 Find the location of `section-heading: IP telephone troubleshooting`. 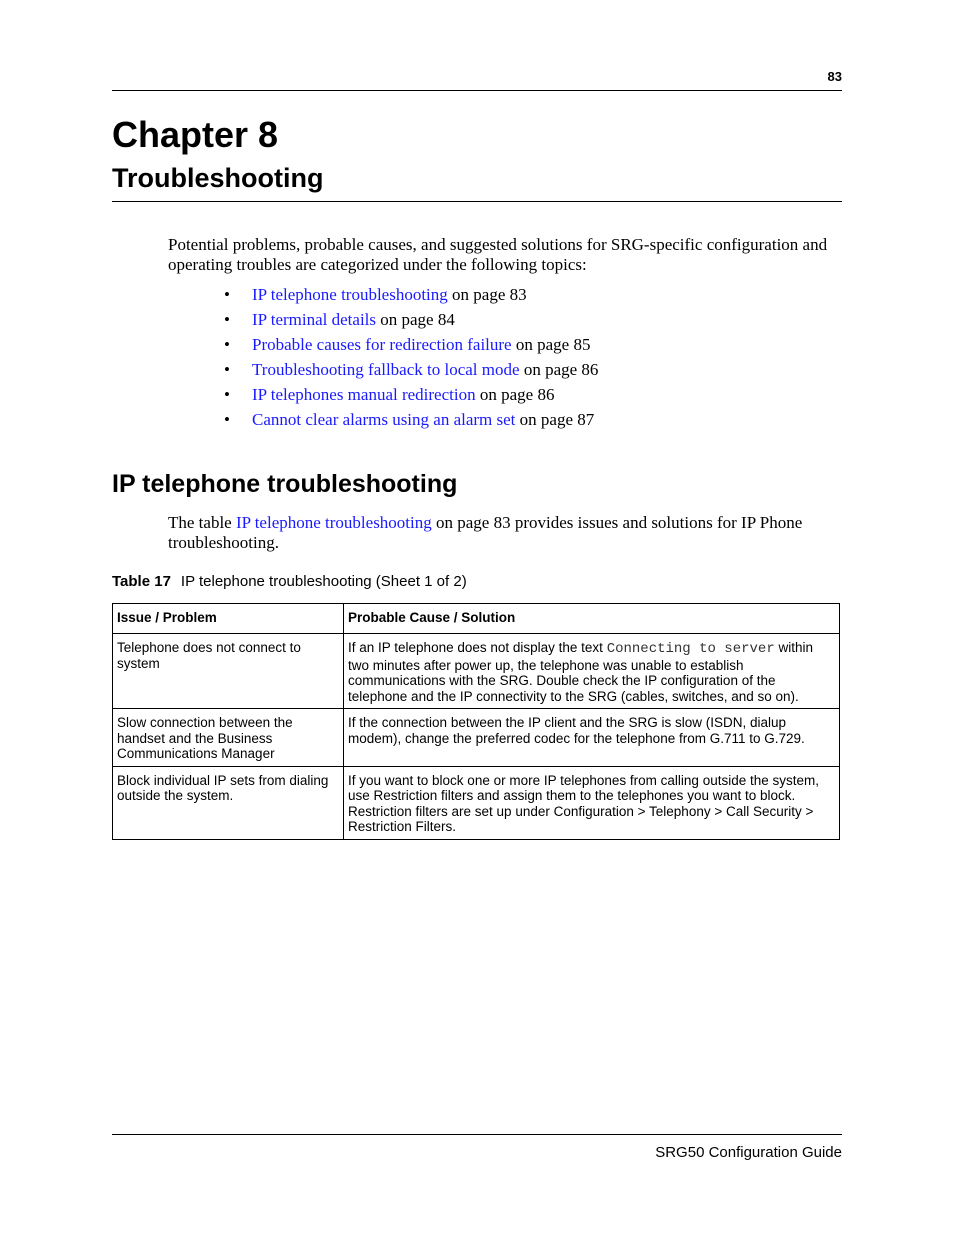

section-heading: IP telephone troubleshooting is located at coordinates (285, 484).